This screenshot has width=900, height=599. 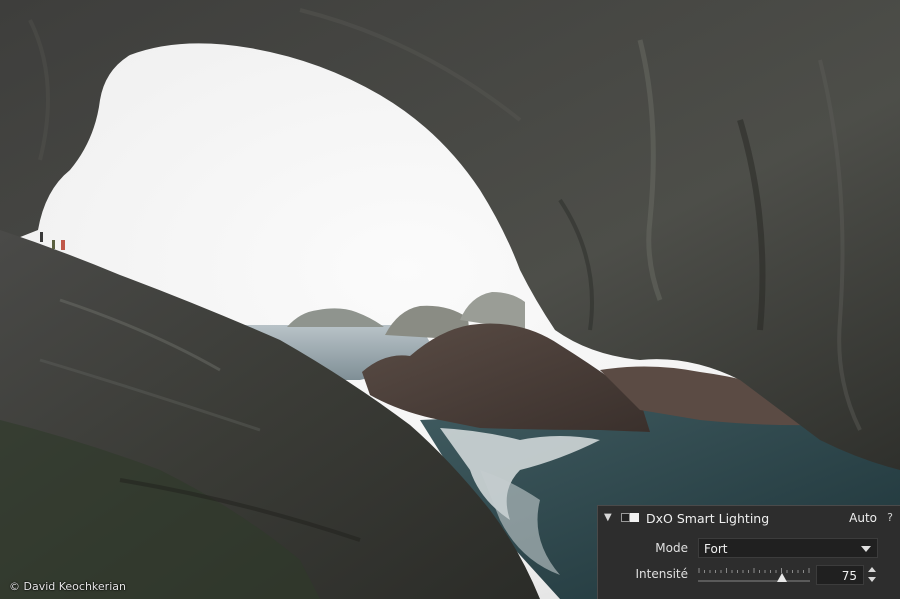 I want to click on auto-button: Auto, so click(x=863, y=518).